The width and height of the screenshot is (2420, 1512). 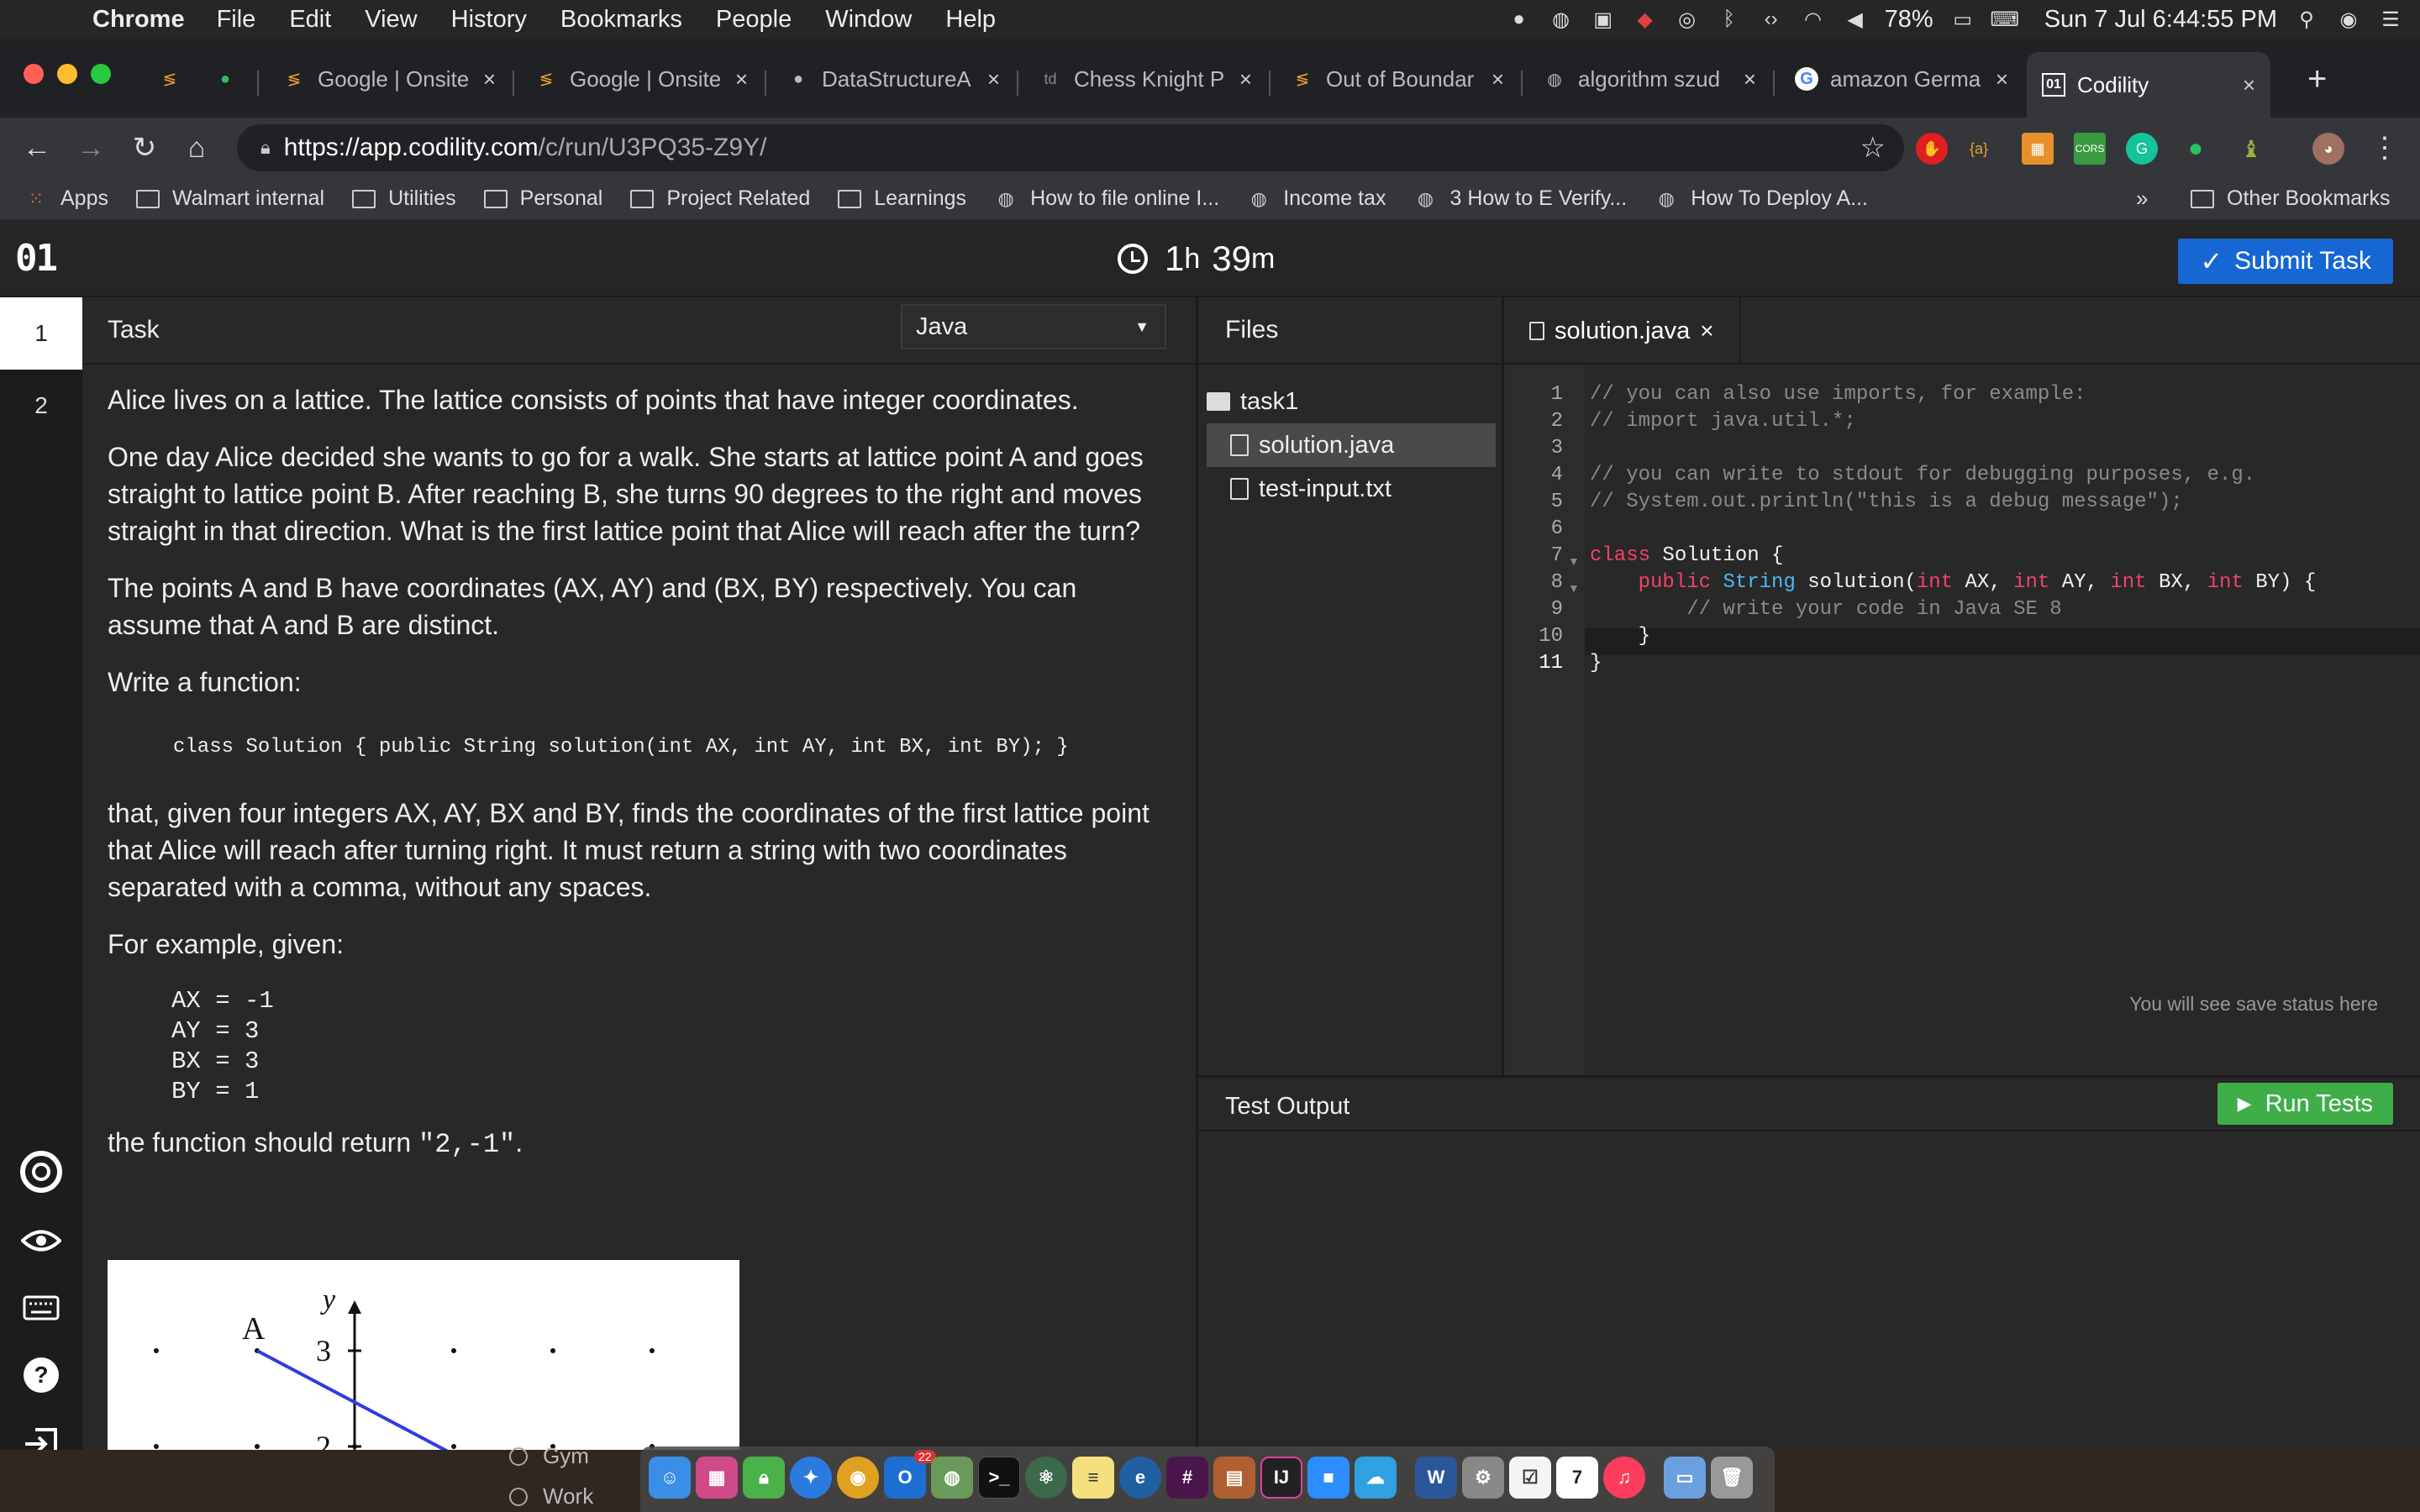 I want to click on wifi-icon: ◠, so click(x=1813, y=19).